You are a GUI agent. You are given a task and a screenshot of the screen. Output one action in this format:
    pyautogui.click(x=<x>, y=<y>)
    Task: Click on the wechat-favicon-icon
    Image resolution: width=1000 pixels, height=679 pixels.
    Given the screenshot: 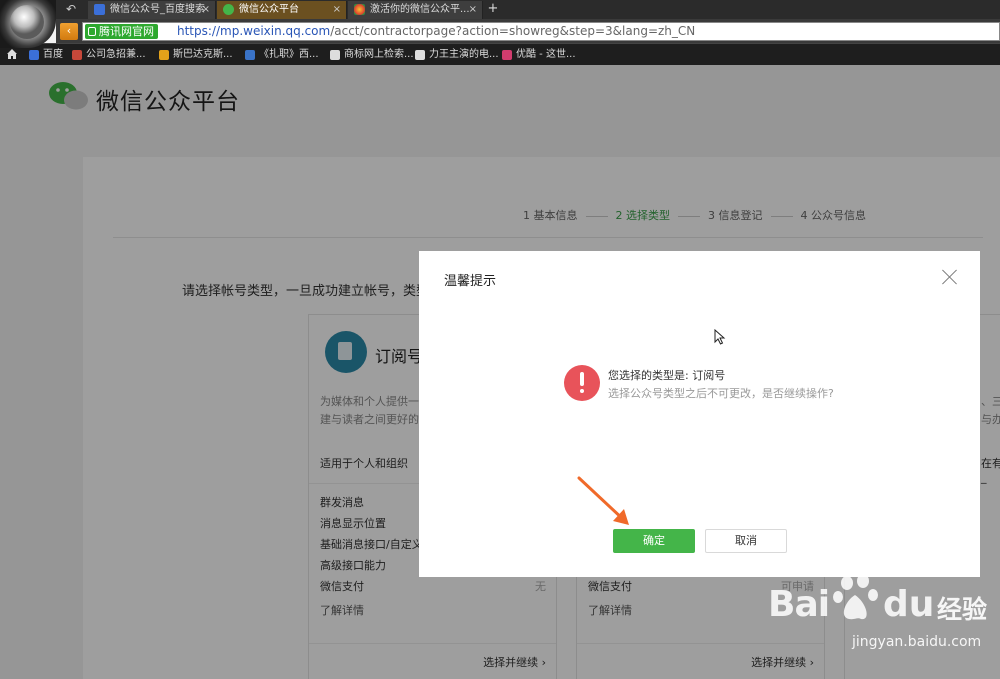 What is the action you would take?
    pyautogui.click(x=228, y=9)
    